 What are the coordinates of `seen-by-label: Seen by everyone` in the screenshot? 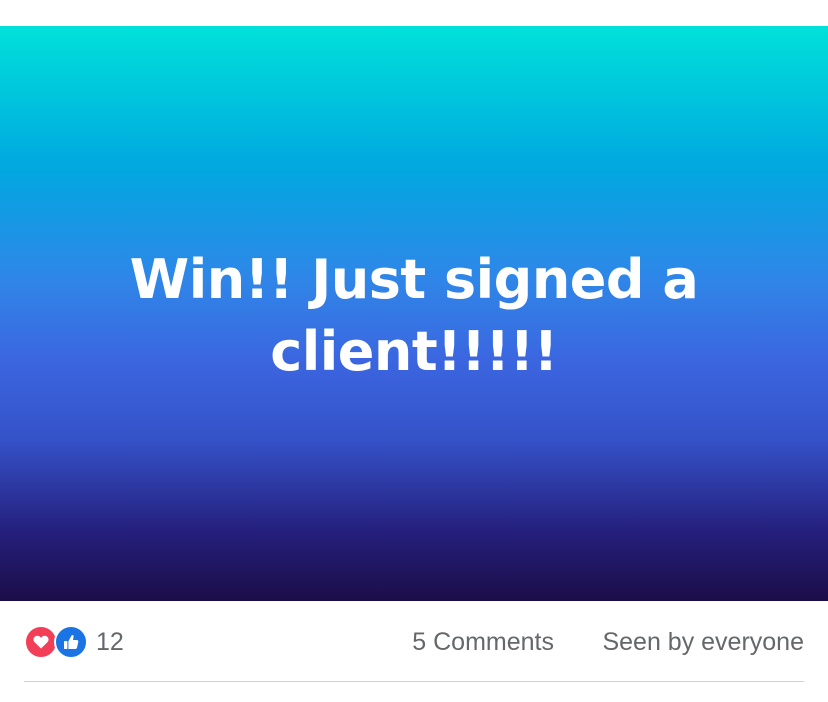 It's located at (703, 642).